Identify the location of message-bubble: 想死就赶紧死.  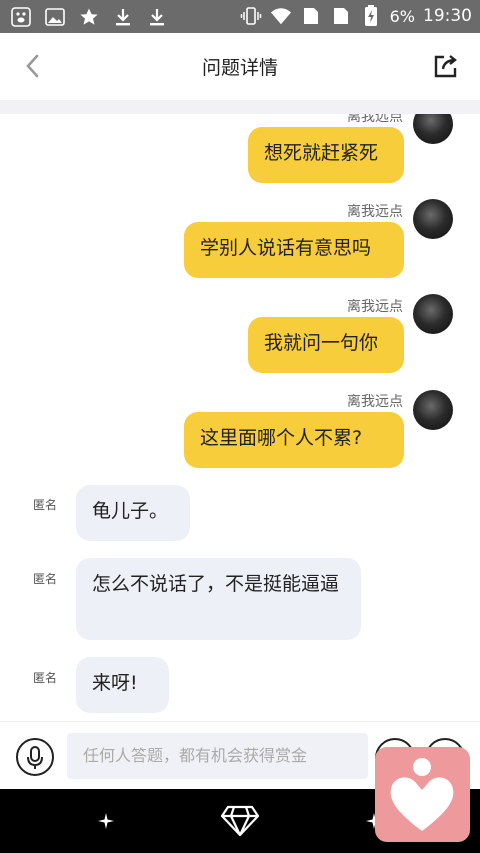
(326, 155).